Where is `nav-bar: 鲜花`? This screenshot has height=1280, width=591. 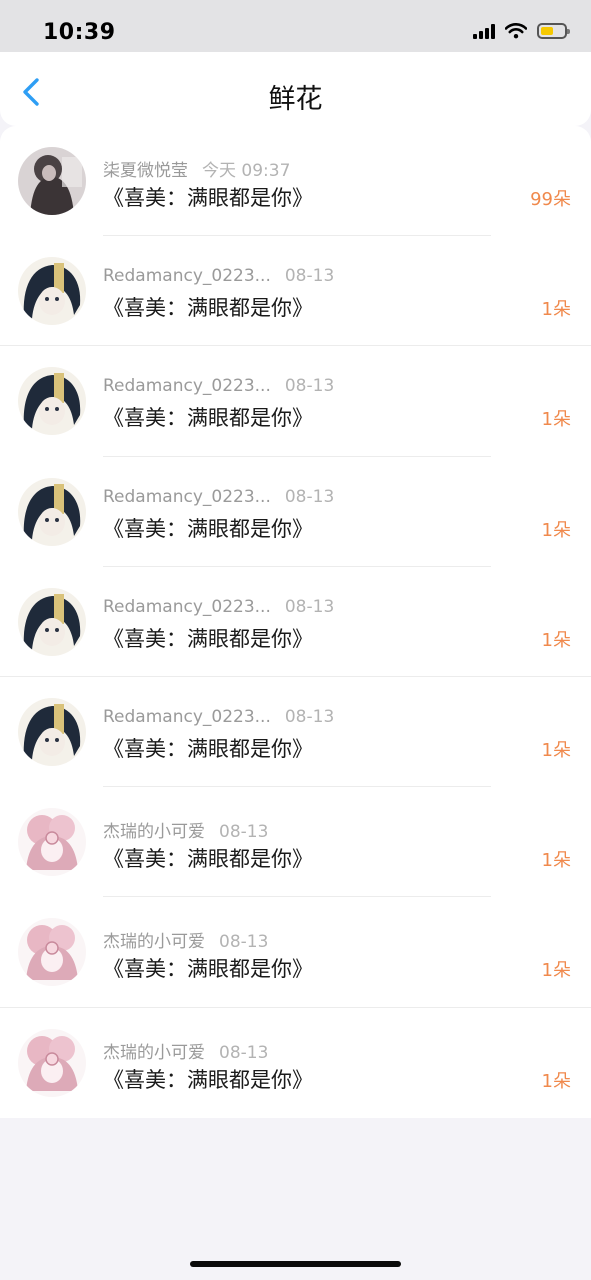 nav-bar: 鲜花 is located at coordinates (295, 89).